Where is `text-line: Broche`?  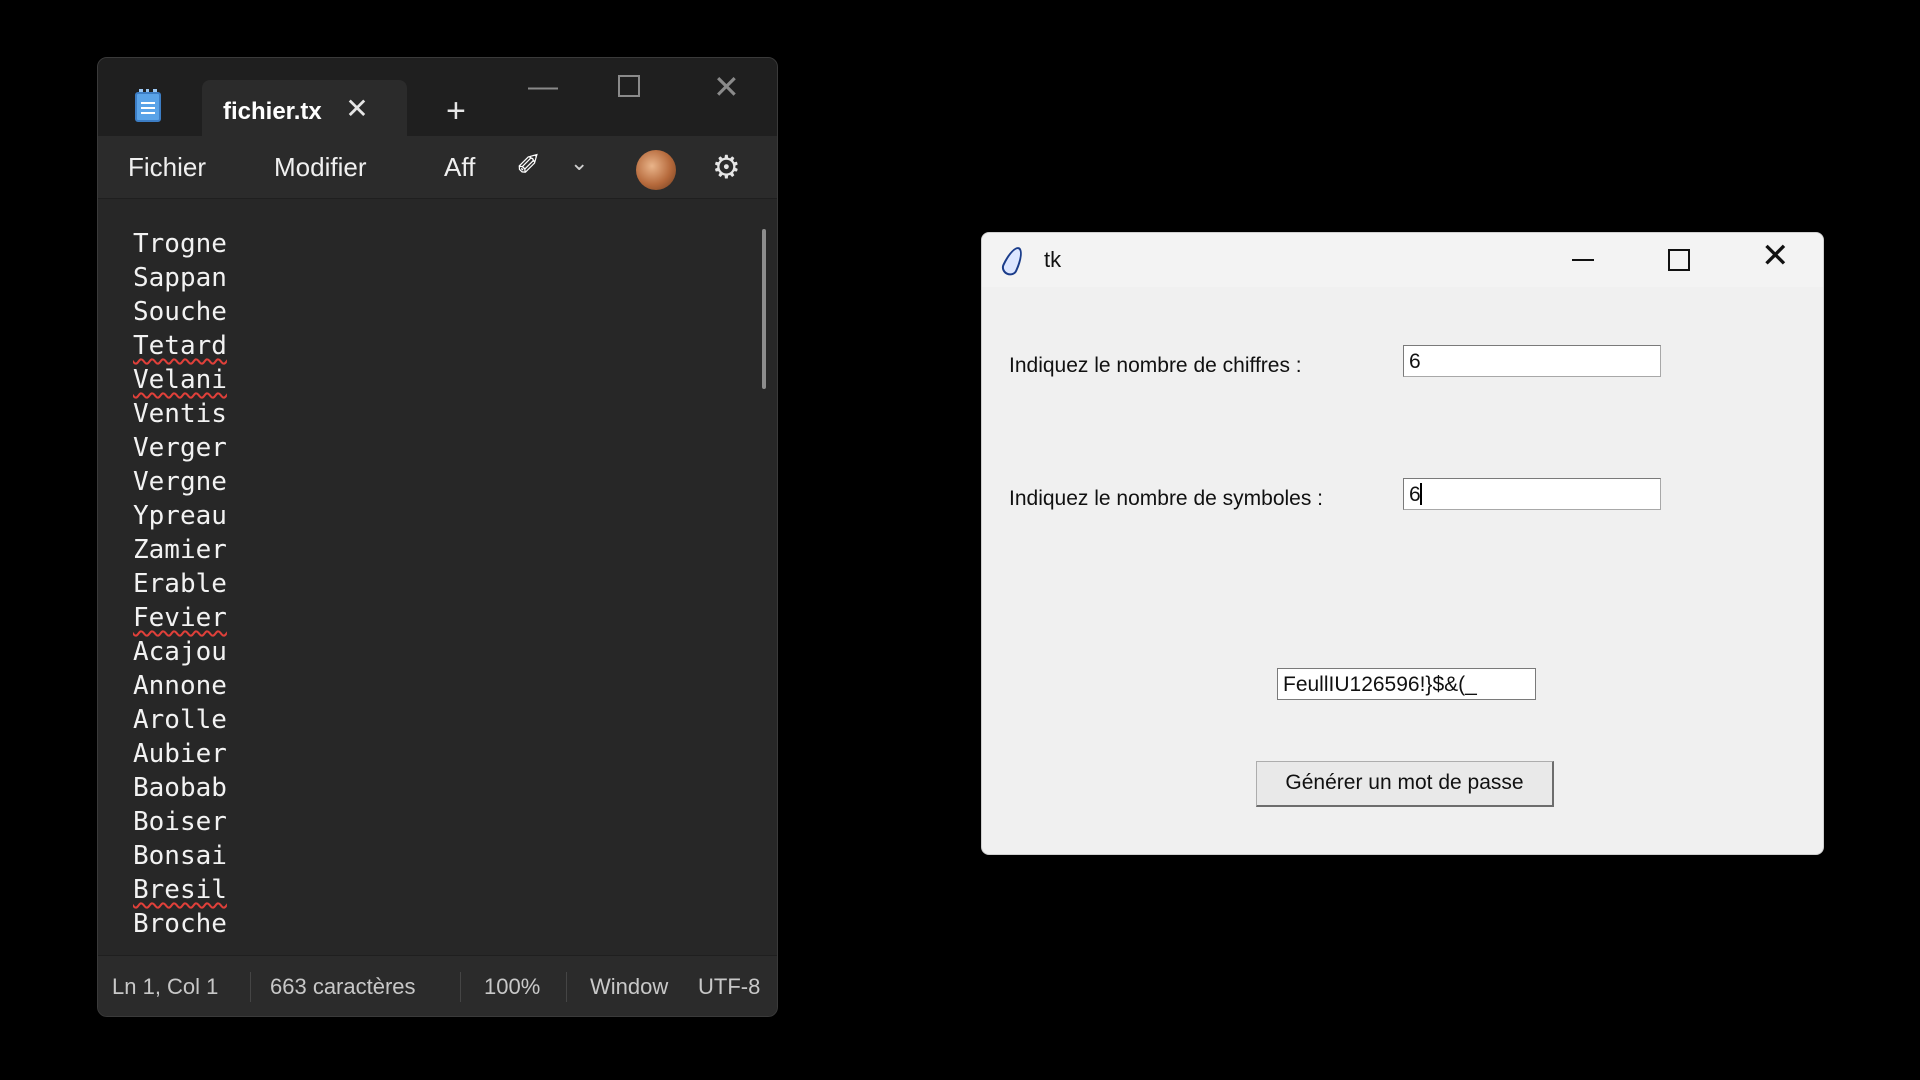
text-line: Broche is located at coordinates (180, 923).